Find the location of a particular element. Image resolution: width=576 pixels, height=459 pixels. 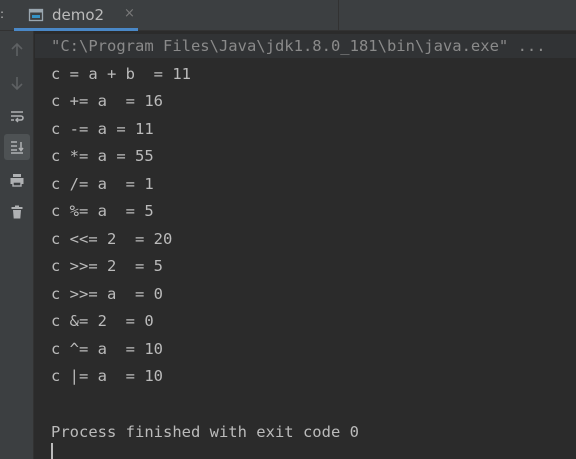

output-line: c |= a = 10 is located at coordinates (107, 376).